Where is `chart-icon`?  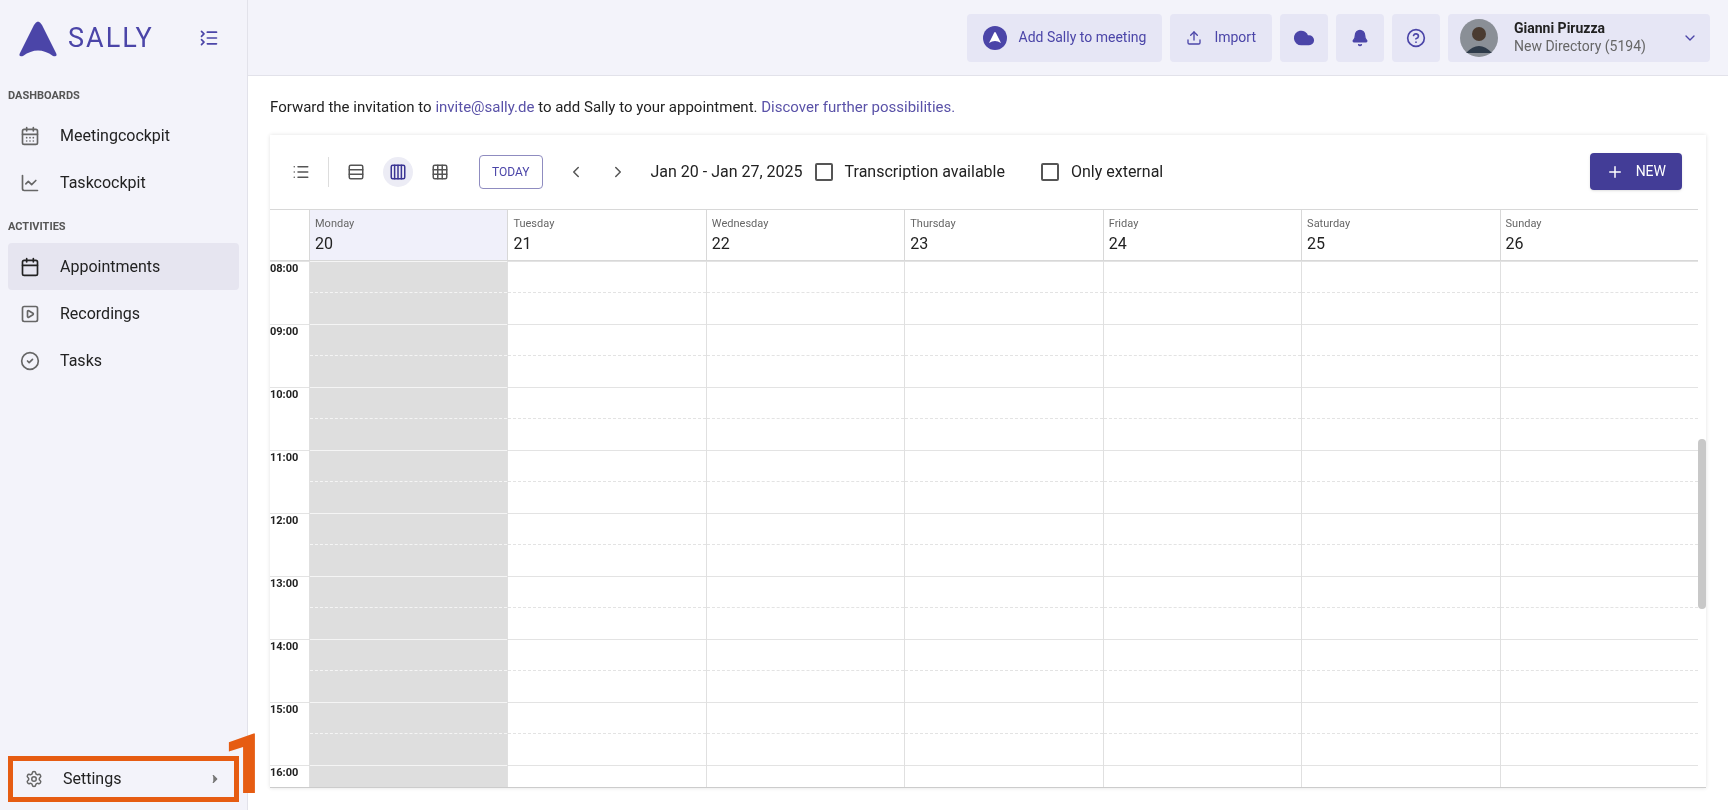 chart-icon is located at coordinates (30, 183).